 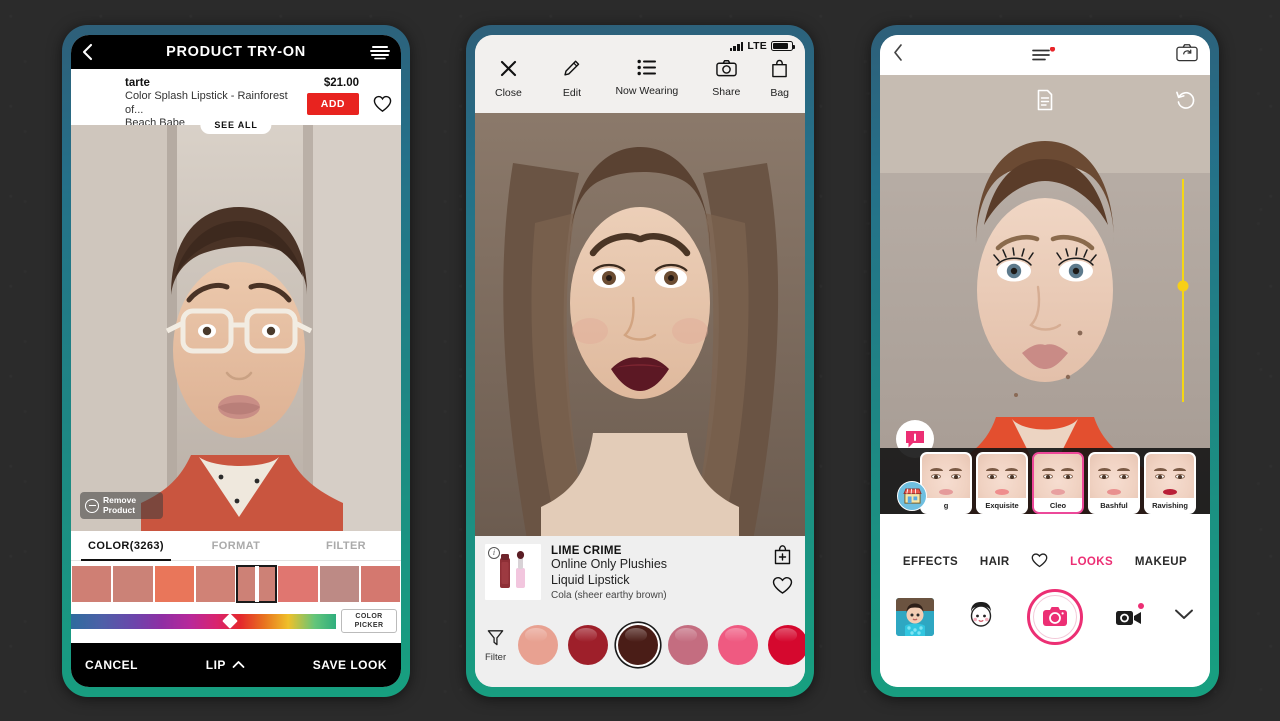 What do you see at coordinates (508, 71) in the screenshot?
I see `close-x-icon` at bounding box center [508, 71].